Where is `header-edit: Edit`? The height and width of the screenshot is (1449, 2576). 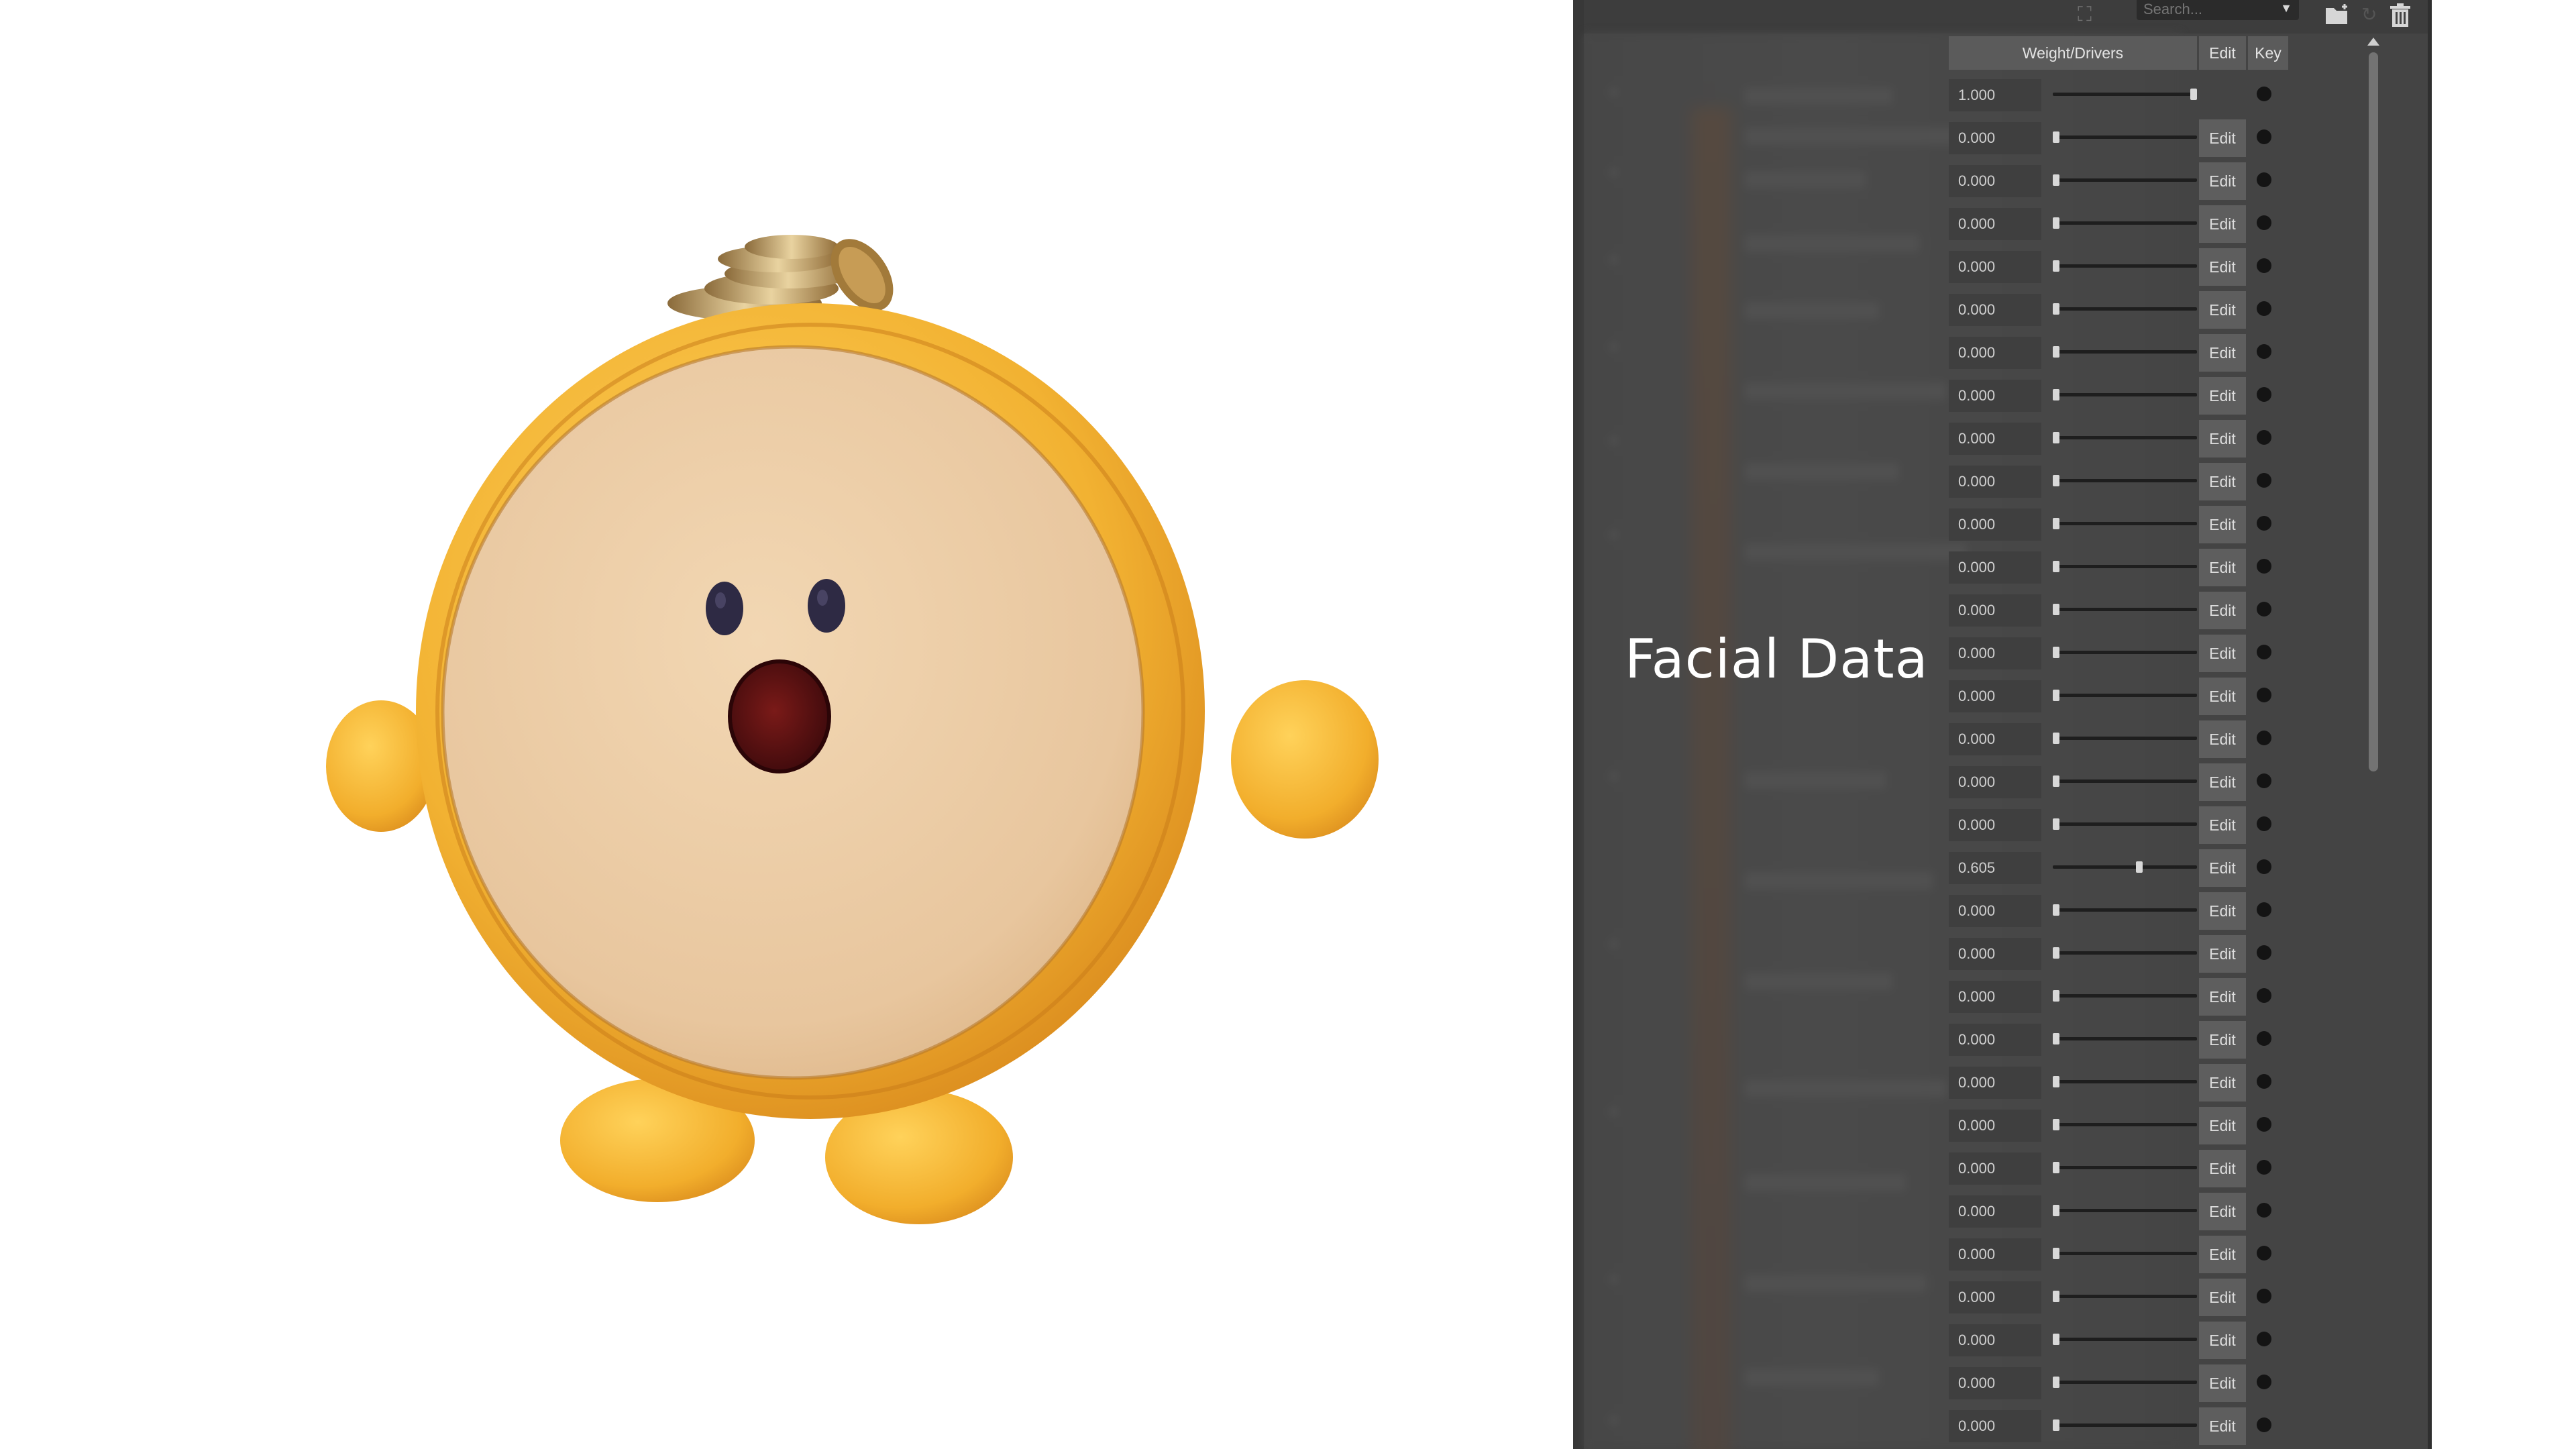
header-edit: Edit is located at coordinates (2222, 53).